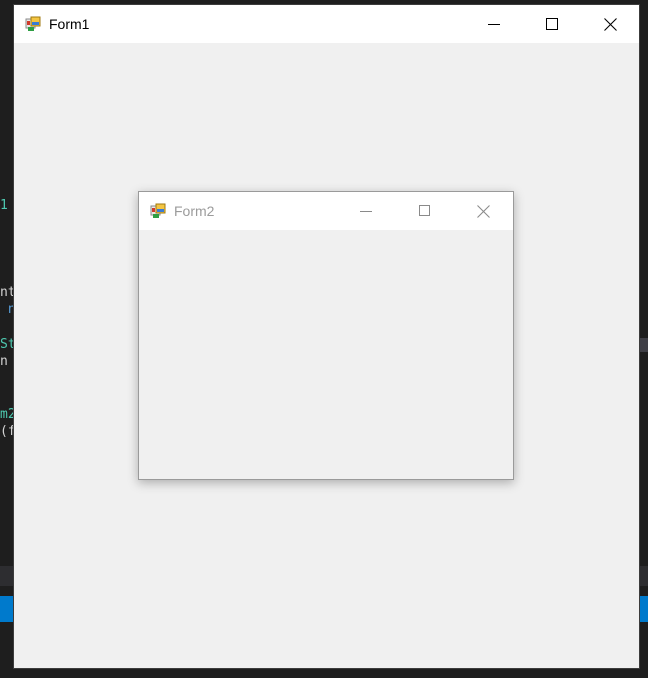 Image resolution: width=648 pixels, height=678 pixels. Describe the element at coordinates (643, 345) in the screenshot. I see `ide-splitter` at that location.